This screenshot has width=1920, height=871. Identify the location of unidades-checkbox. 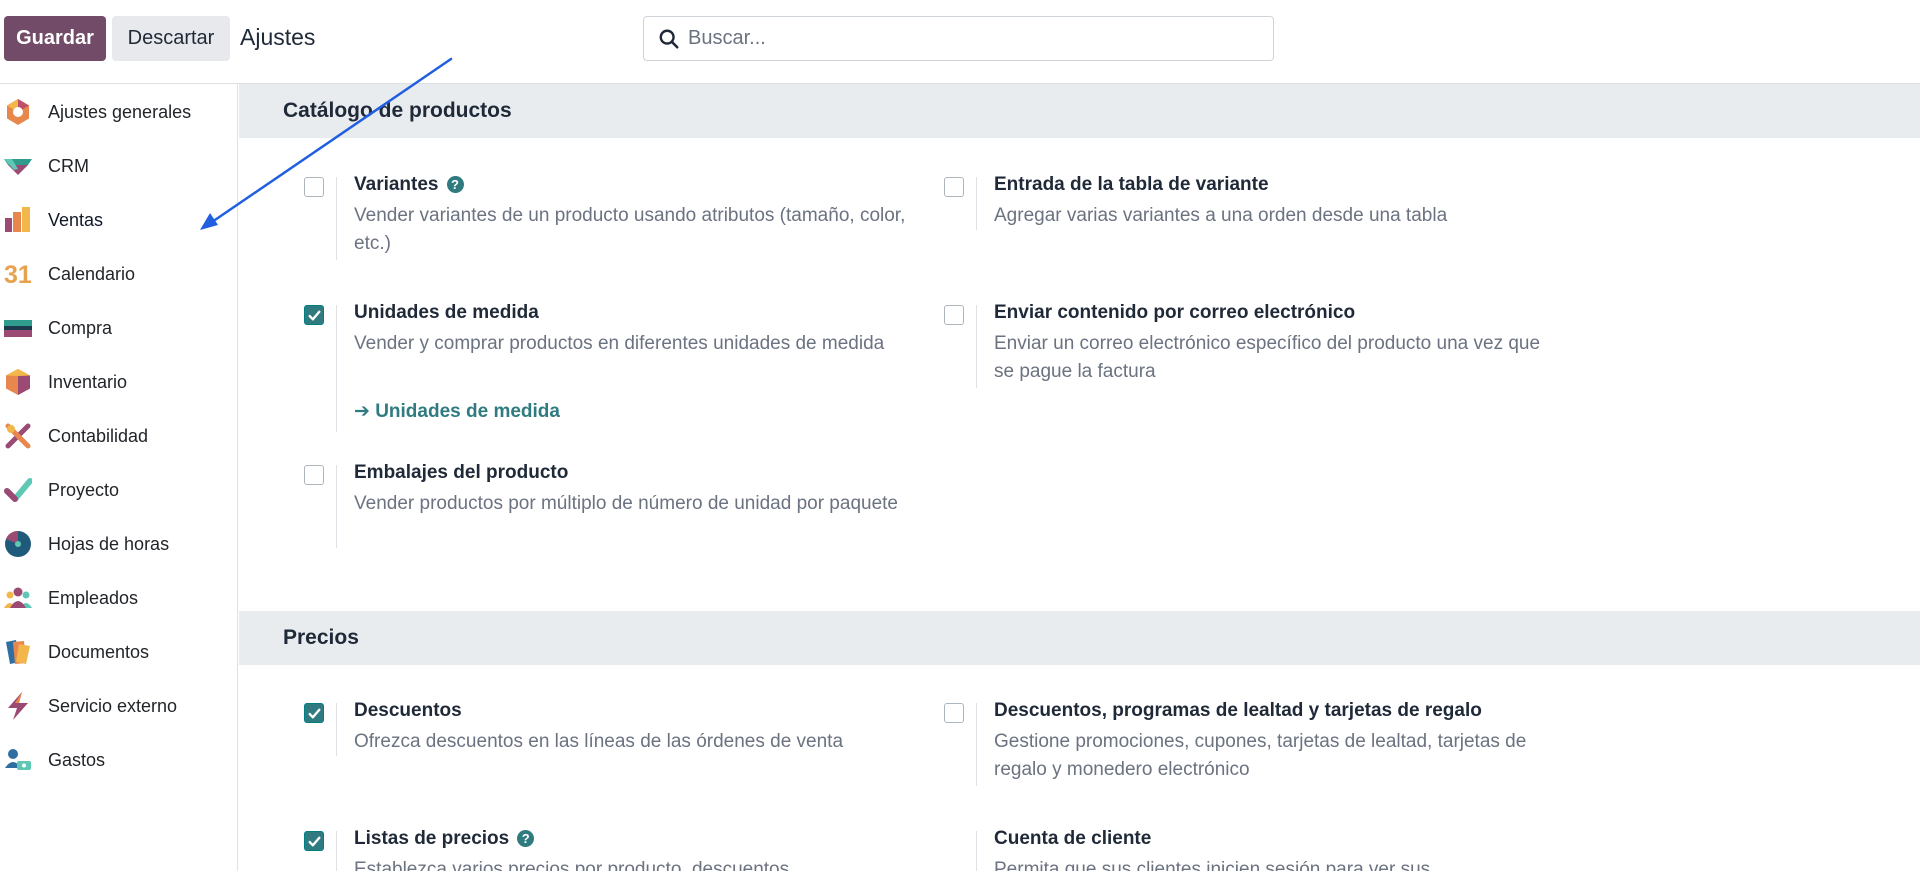
(314, 315).